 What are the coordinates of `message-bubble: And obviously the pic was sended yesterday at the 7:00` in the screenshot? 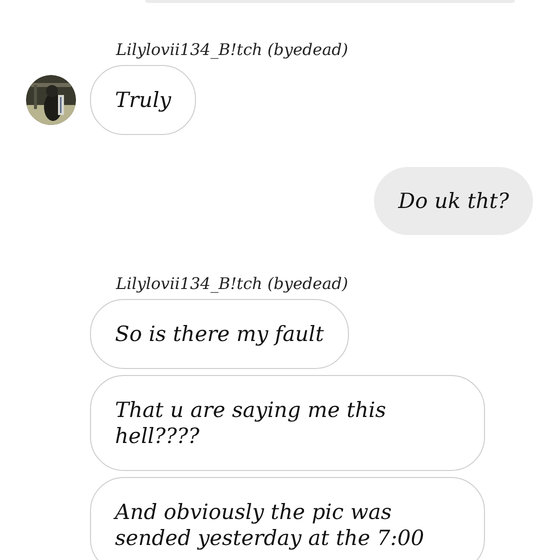 It's located at (287, 518).